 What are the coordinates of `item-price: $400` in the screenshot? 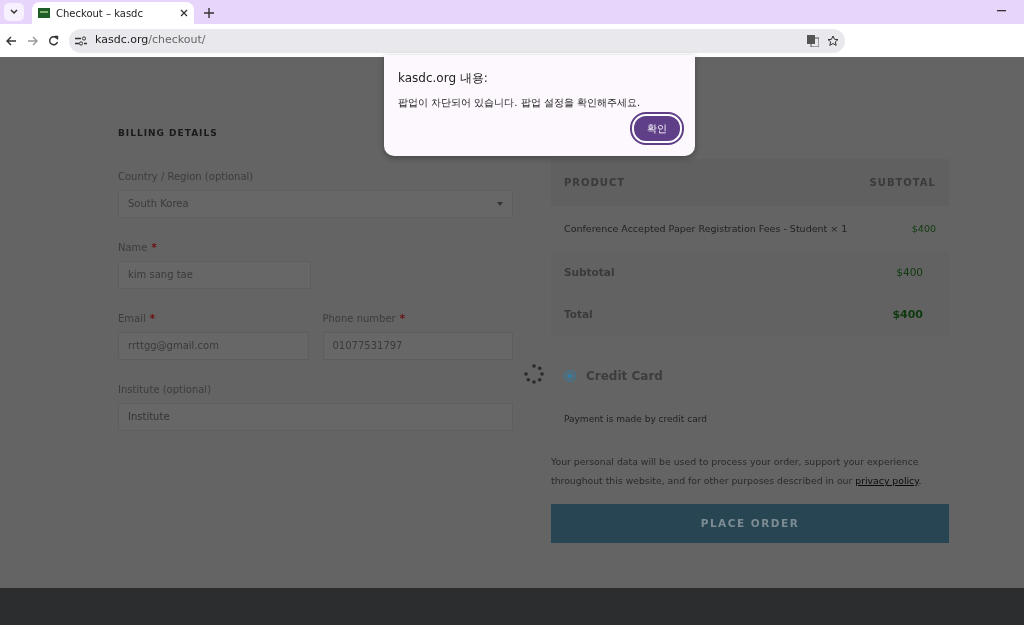 It's located at (923, 229).